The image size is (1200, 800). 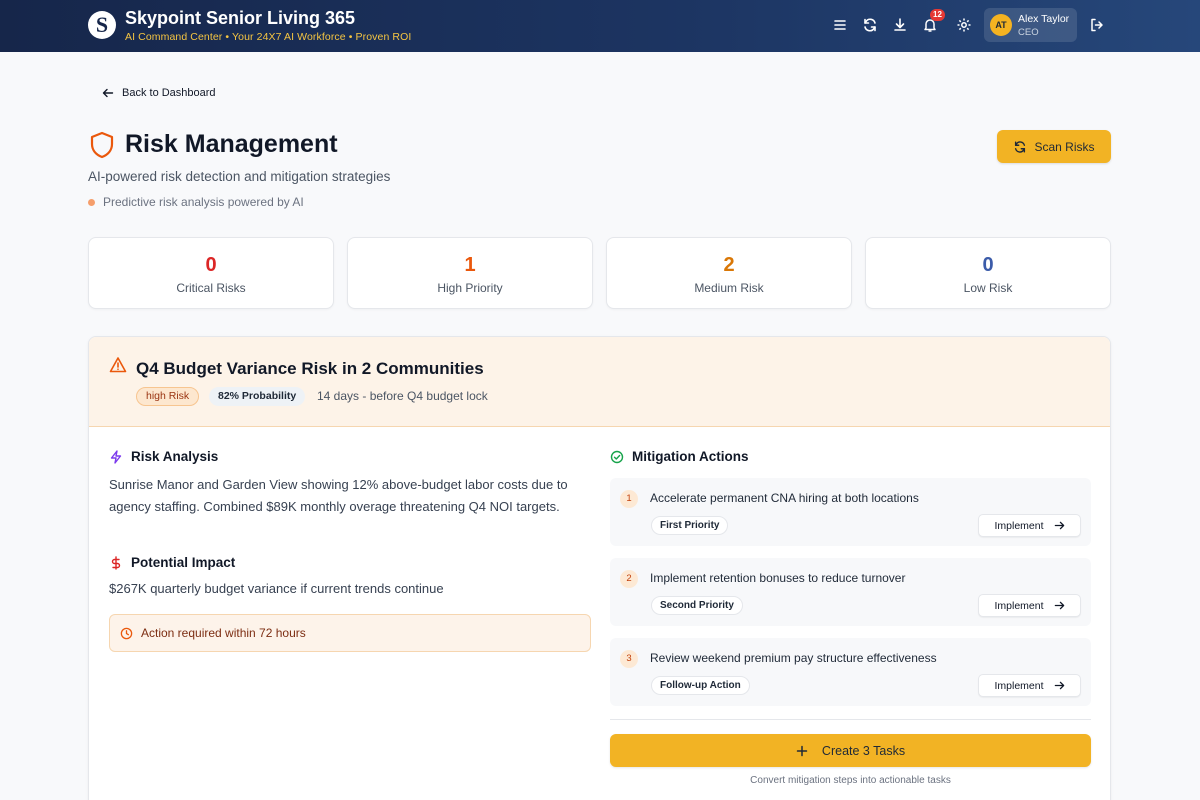 I want to click on back-to-dashboard-link: Back to Dashboard, so click(x=159, y=93).